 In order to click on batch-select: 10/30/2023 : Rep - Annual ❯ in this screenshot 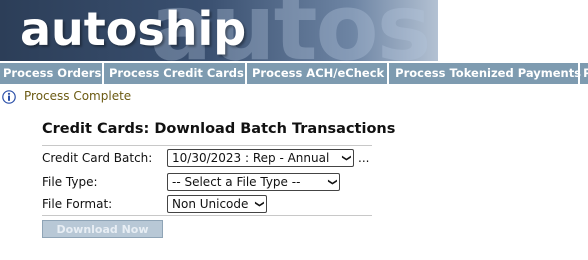, I will do `click(260, 158)`.